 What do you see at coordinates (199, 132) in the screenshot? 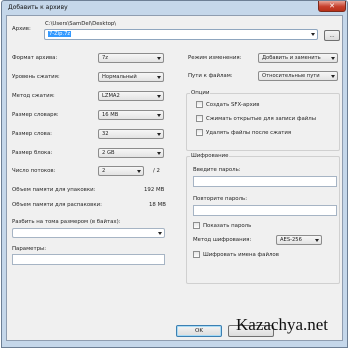
I see `delete-after-checkbox` at bounding box center [199, 132].